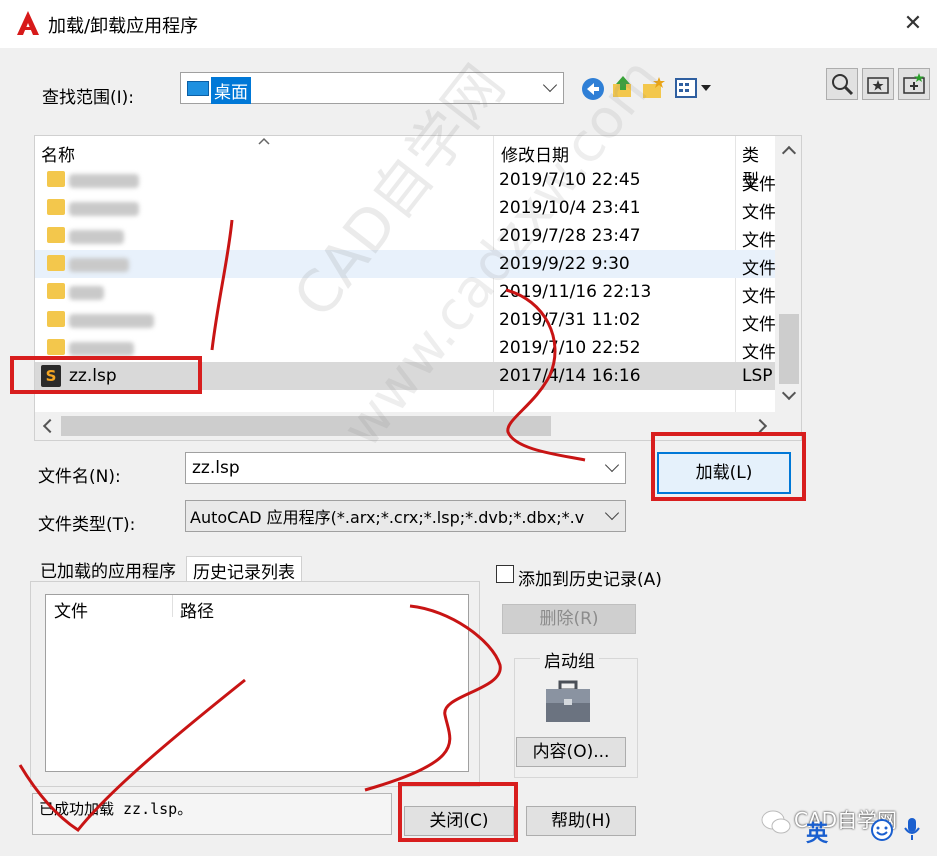 Image resolution: width=937 pixels, height=856 pixels. What do you see at coordinates (882, 830) in the screenshot?
I see `smiley-icon` at bounding box center [882, 830].